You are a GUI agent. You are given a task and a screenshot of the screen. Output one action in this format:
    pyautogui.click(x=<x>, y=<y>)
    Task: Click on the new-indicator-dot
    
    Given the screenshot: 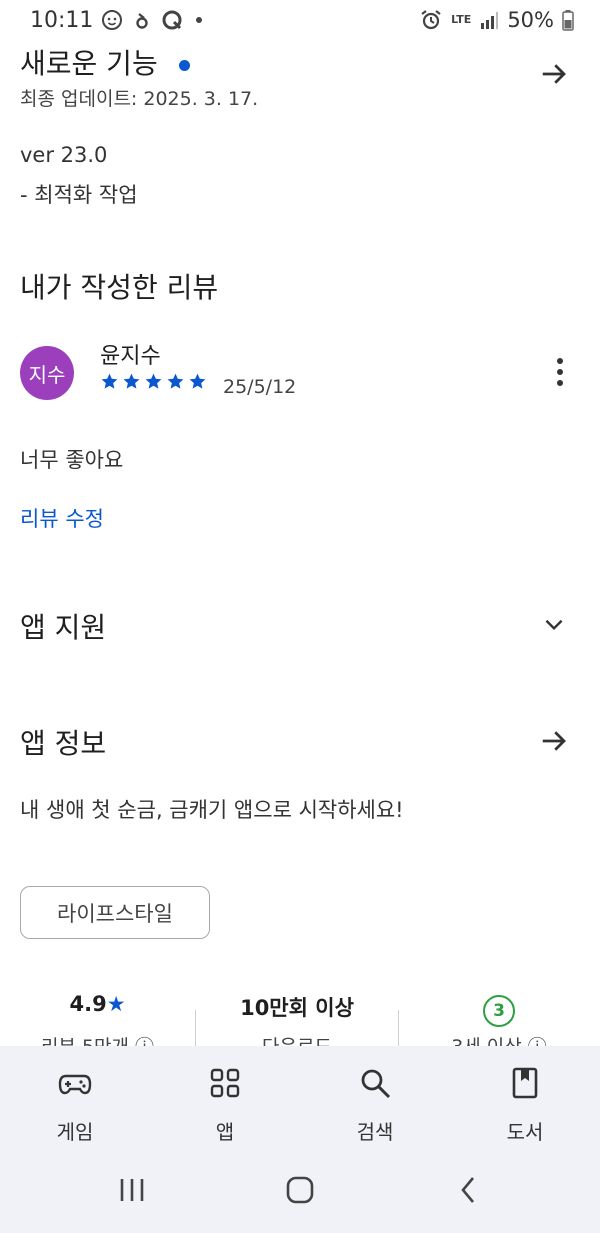 What is the action you would take?
    pyautogui.click(x=184, y=65)
    